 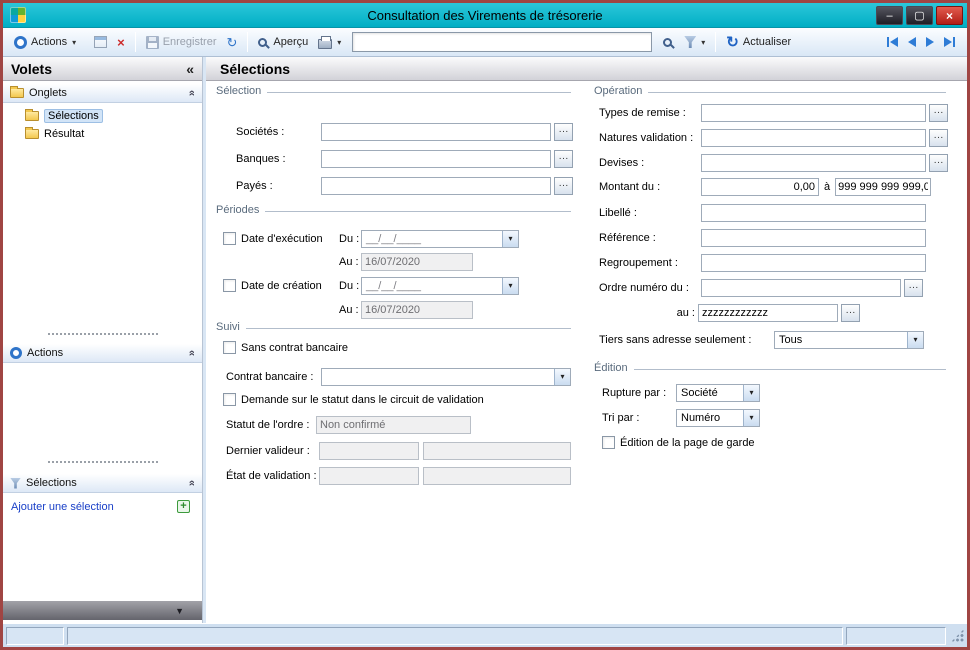 What do you see at coordinates (102, 93) in the screenshot?
I see `section-onglets: Onglets »` at bounding box center [102, 93].